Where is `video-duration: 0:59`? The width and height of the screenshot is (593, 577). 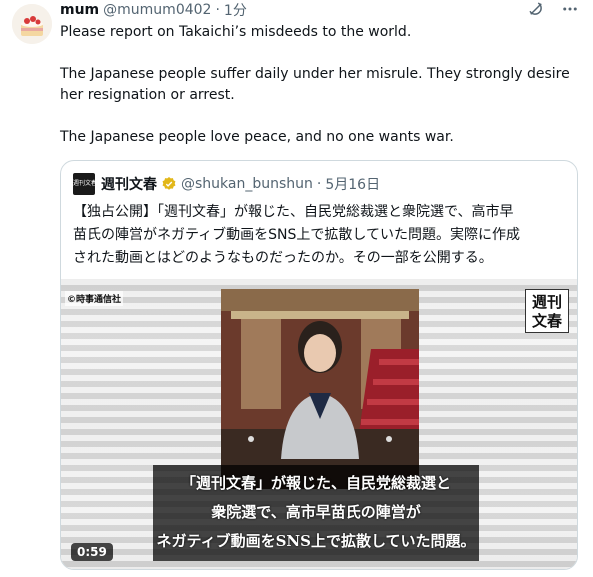 video-duration: 0:59 is located at coordinates (92, 552).